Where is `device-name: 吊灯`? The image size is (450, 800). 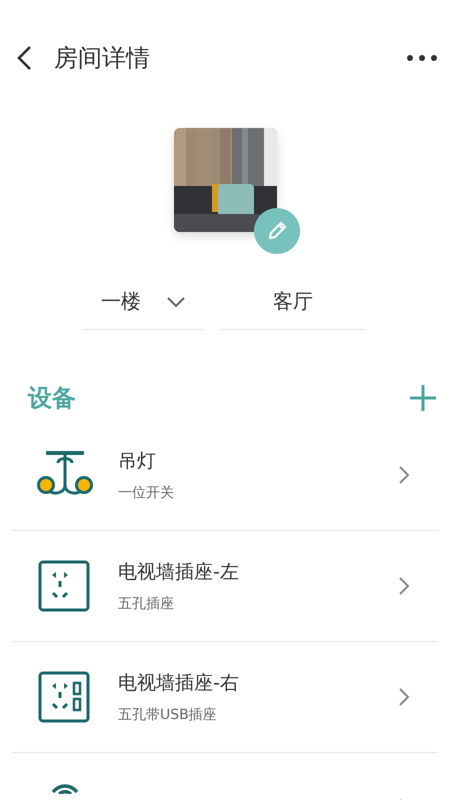 device-name: 吊灯 is located at coordinates (137, 461).